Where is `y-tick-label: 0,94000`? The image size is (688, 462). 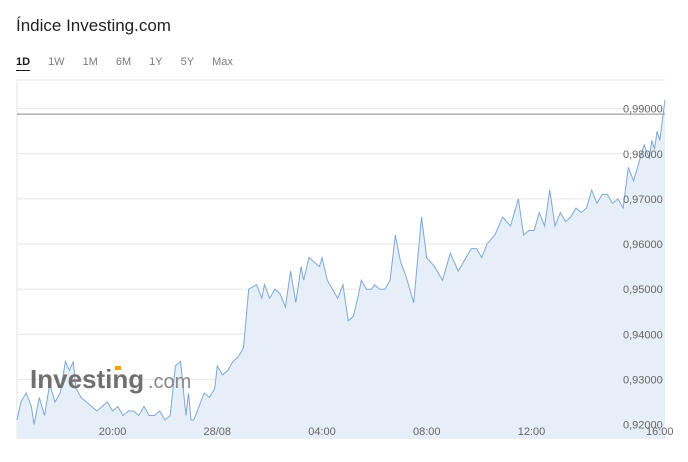
y-tick-label: 0,94000 is located at coordinates (643, 335).